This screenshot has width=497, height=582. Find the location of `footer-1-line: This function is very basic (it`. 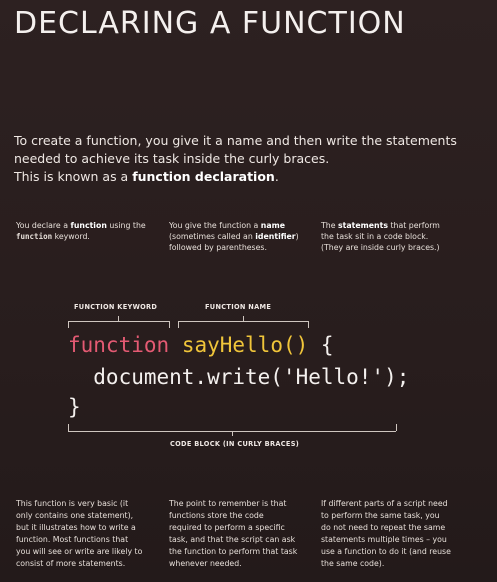

footer-1-line: This function is very basic (it is located at coordinates (72, 503).